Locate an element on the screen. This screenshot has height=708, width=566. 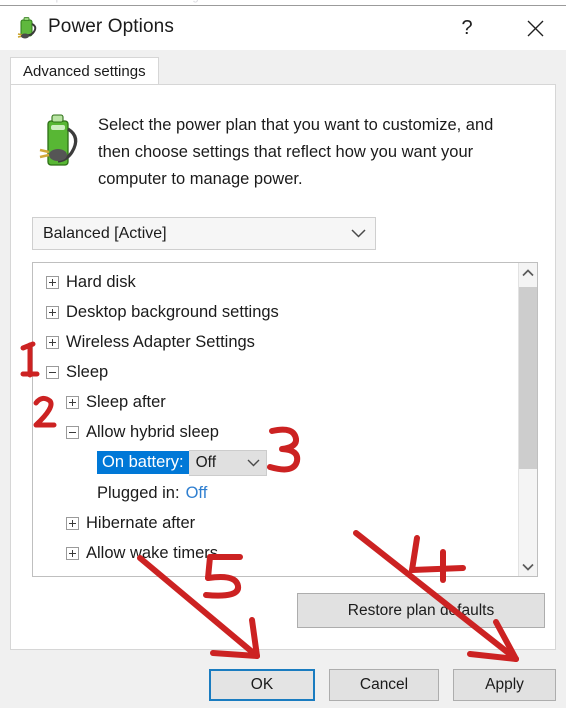
tree-item-label: Desktop background settings is located at coordinates (172, 311).